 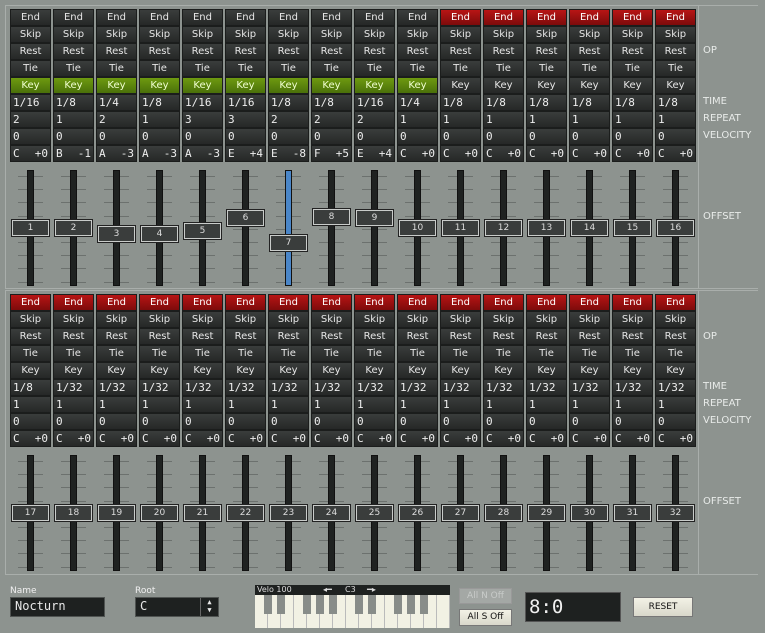 I want to click on slider-knob: 24, so click(x=331, y=513).